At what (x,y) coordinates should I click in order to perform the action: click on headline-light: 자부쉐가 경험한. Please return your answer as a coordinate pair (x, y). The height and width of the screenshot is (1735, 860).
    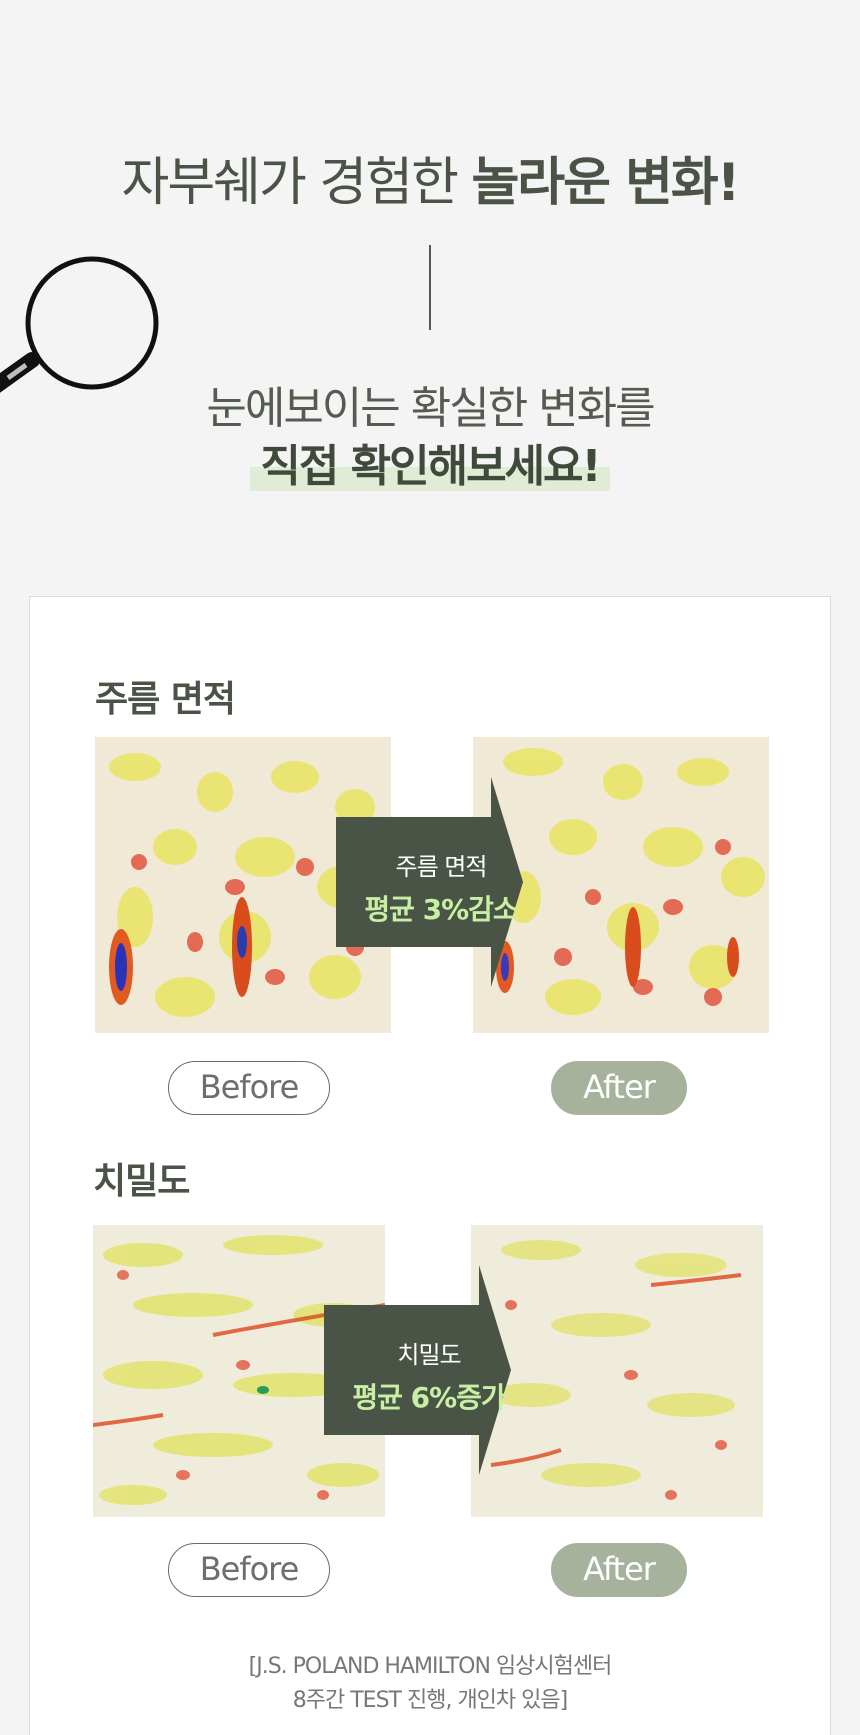
    Looking at the image, I should click on (296, 183).